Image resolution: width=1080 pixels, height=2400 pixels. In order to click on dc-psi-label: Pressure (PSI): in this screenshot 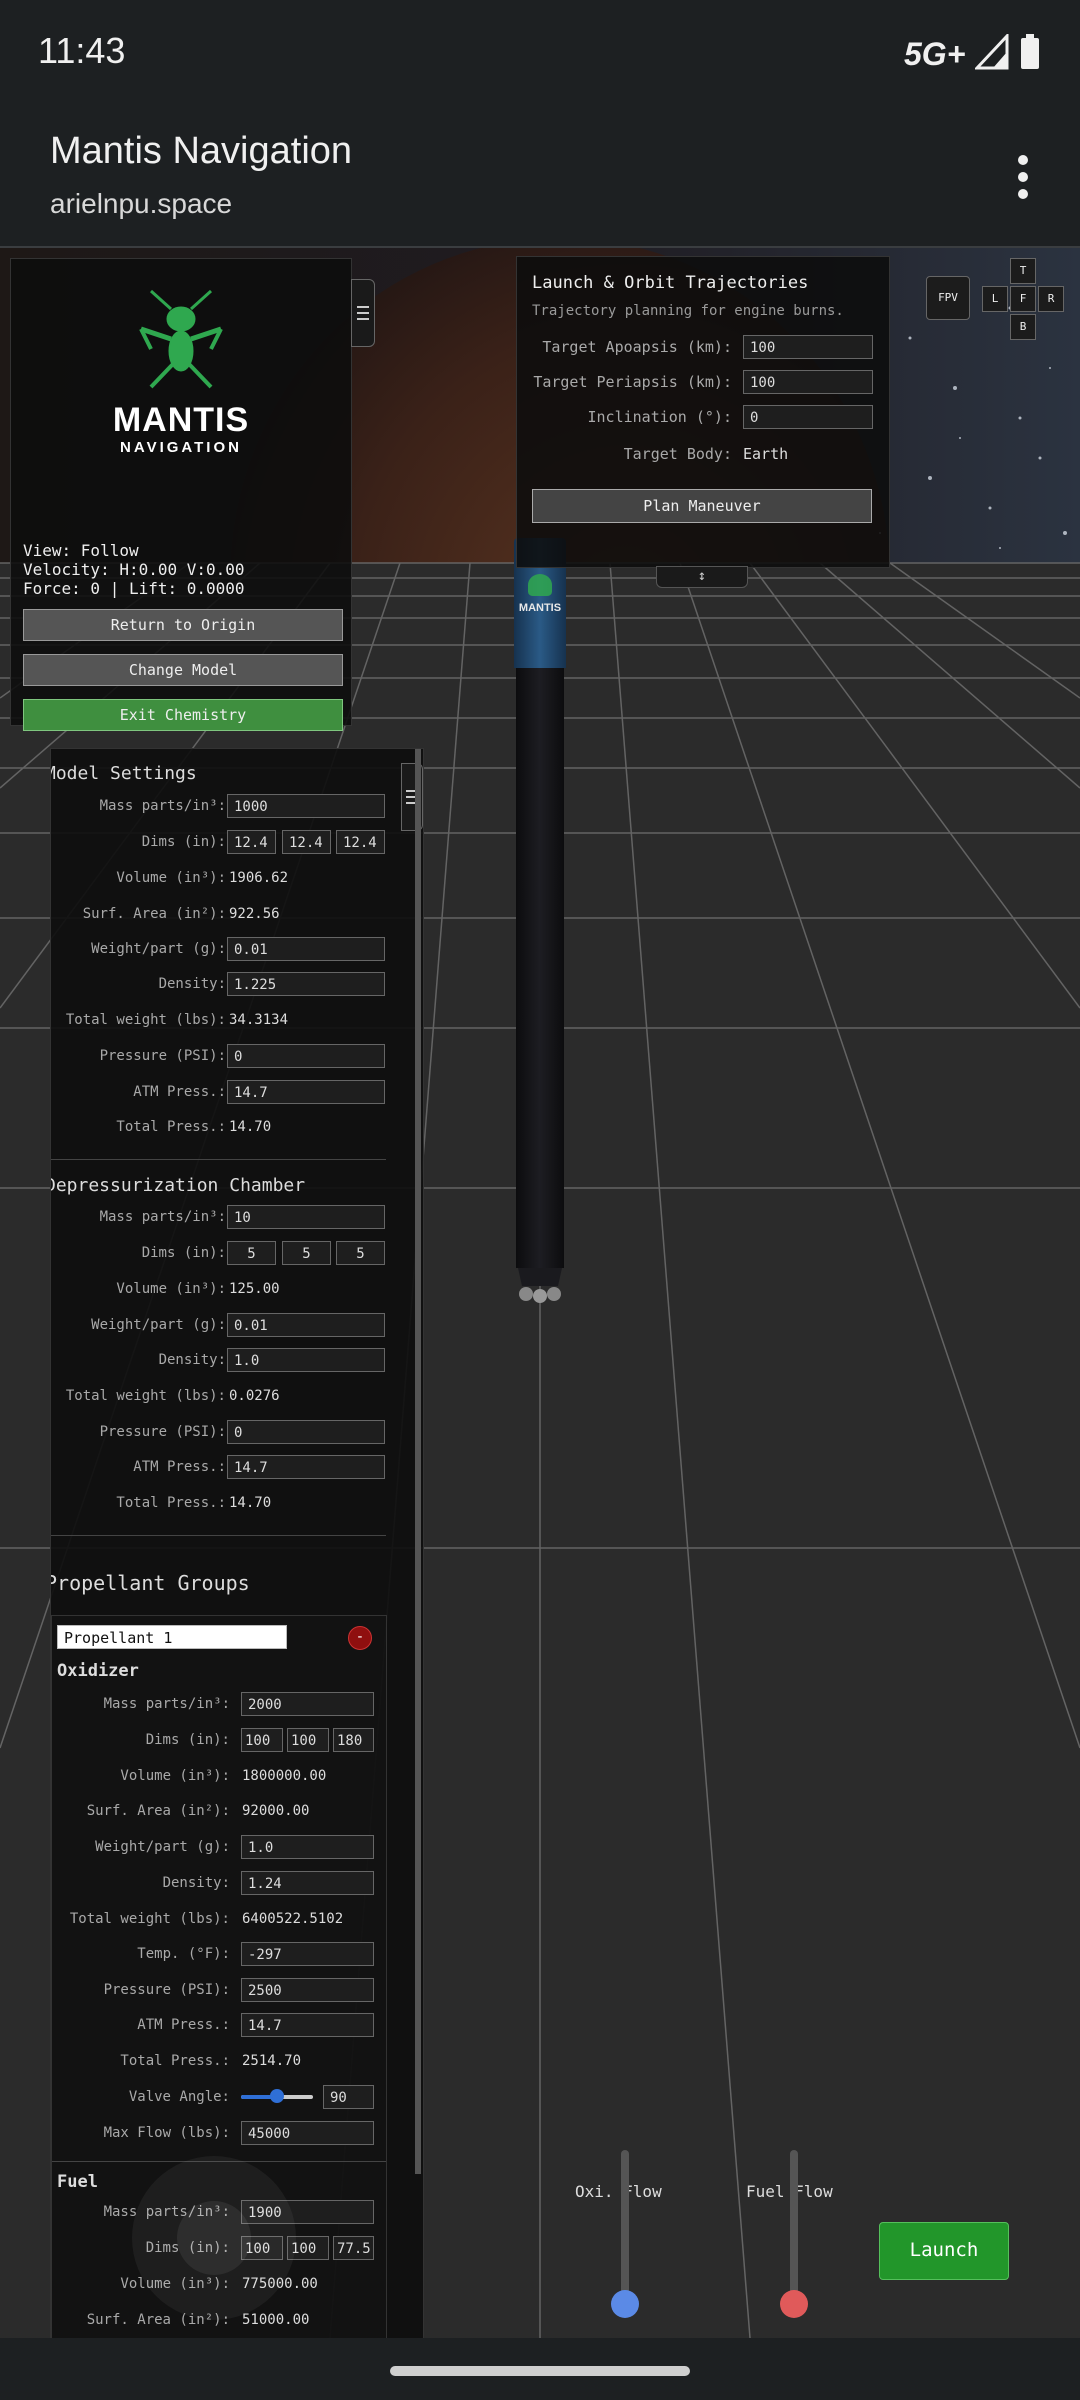, I will do `click(162, 1432)`.